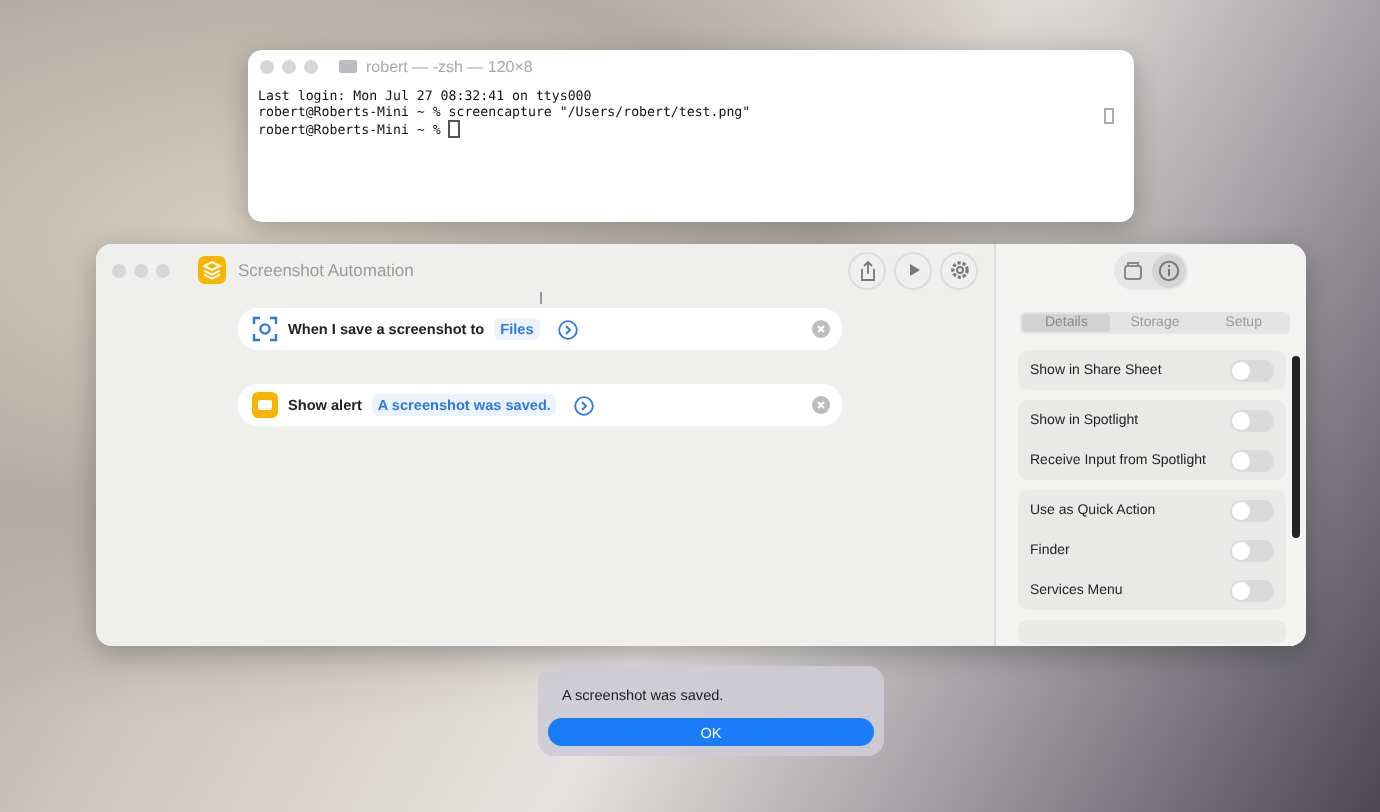  What do you see at coordinates (1133, 270) in the screenshot?
I see `tray-icon` at bounding box center [1133, 270].